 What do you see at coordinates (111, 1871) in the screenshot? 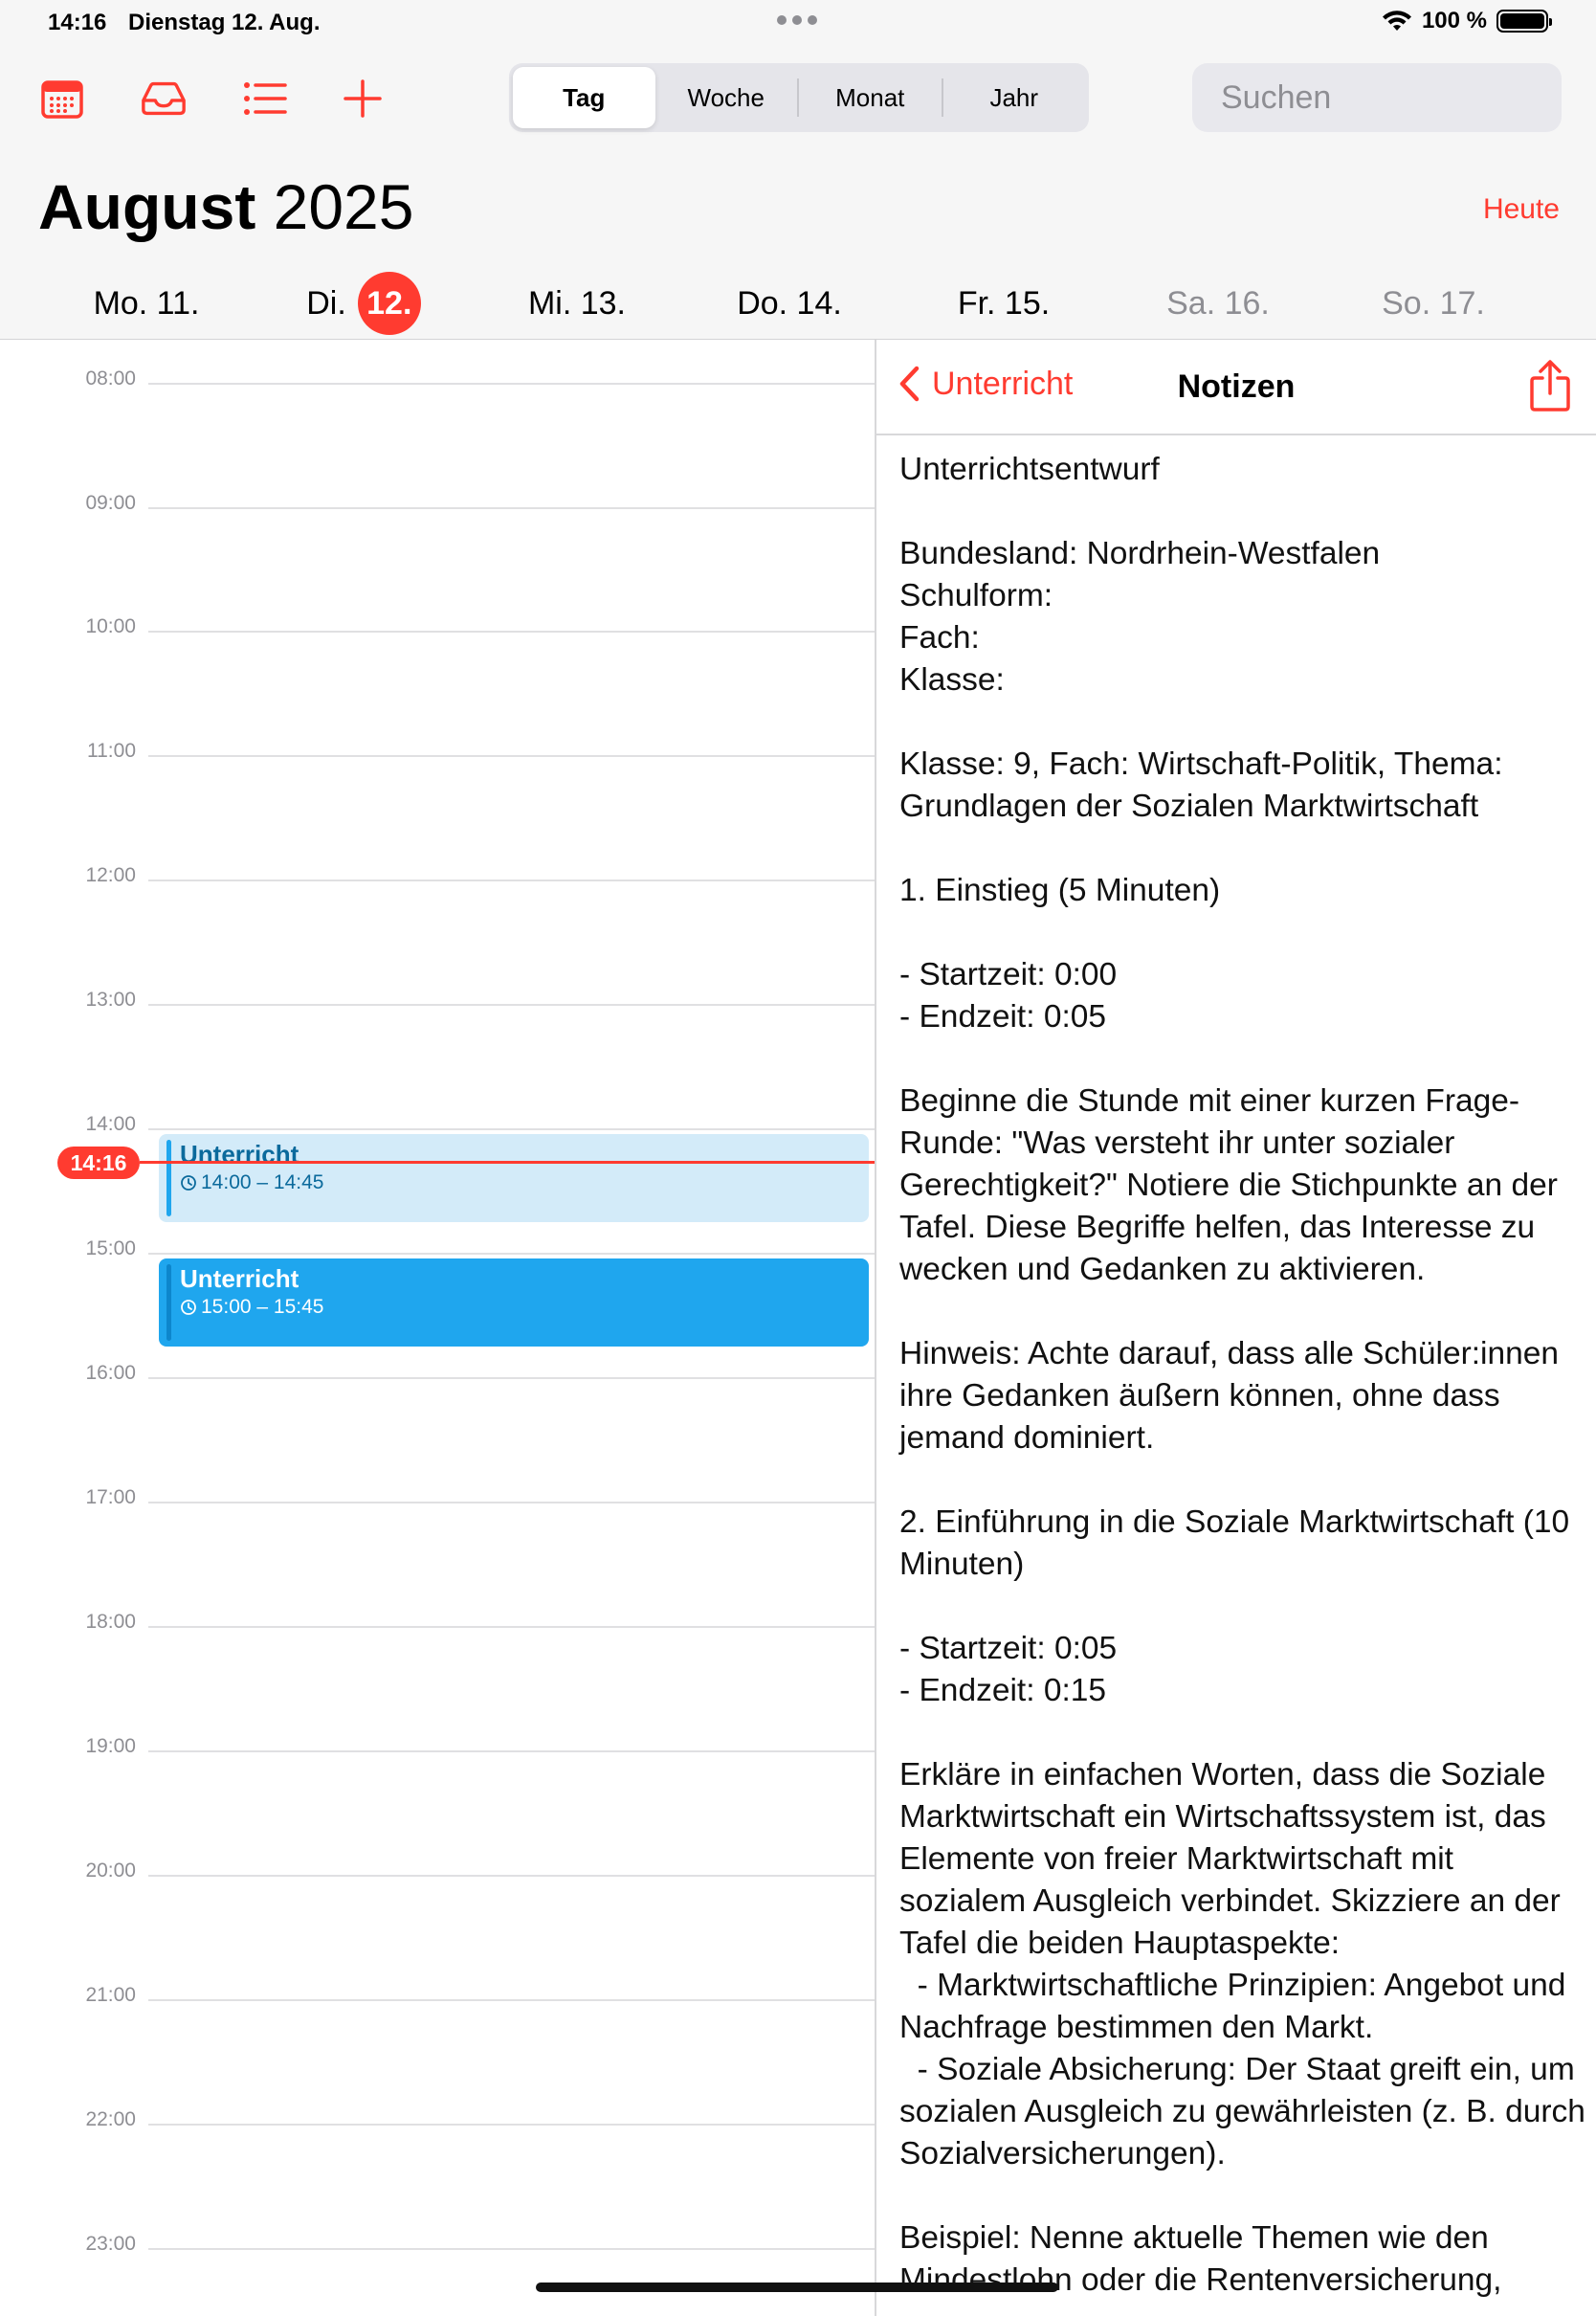
I see `hour-label: 20:00` at bounding box center [111, 1871].